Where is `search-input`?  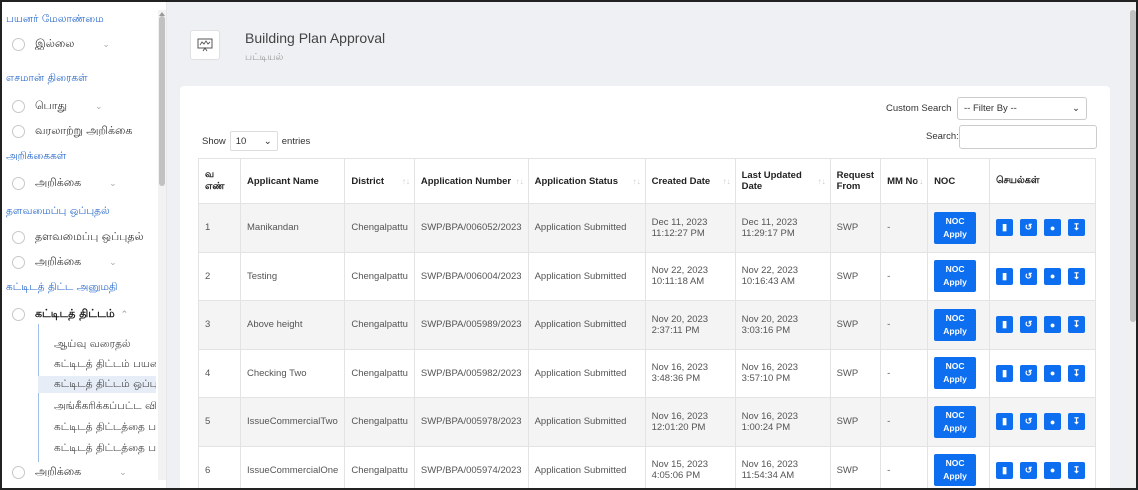 search-input is located at coordinates (1028, 137).